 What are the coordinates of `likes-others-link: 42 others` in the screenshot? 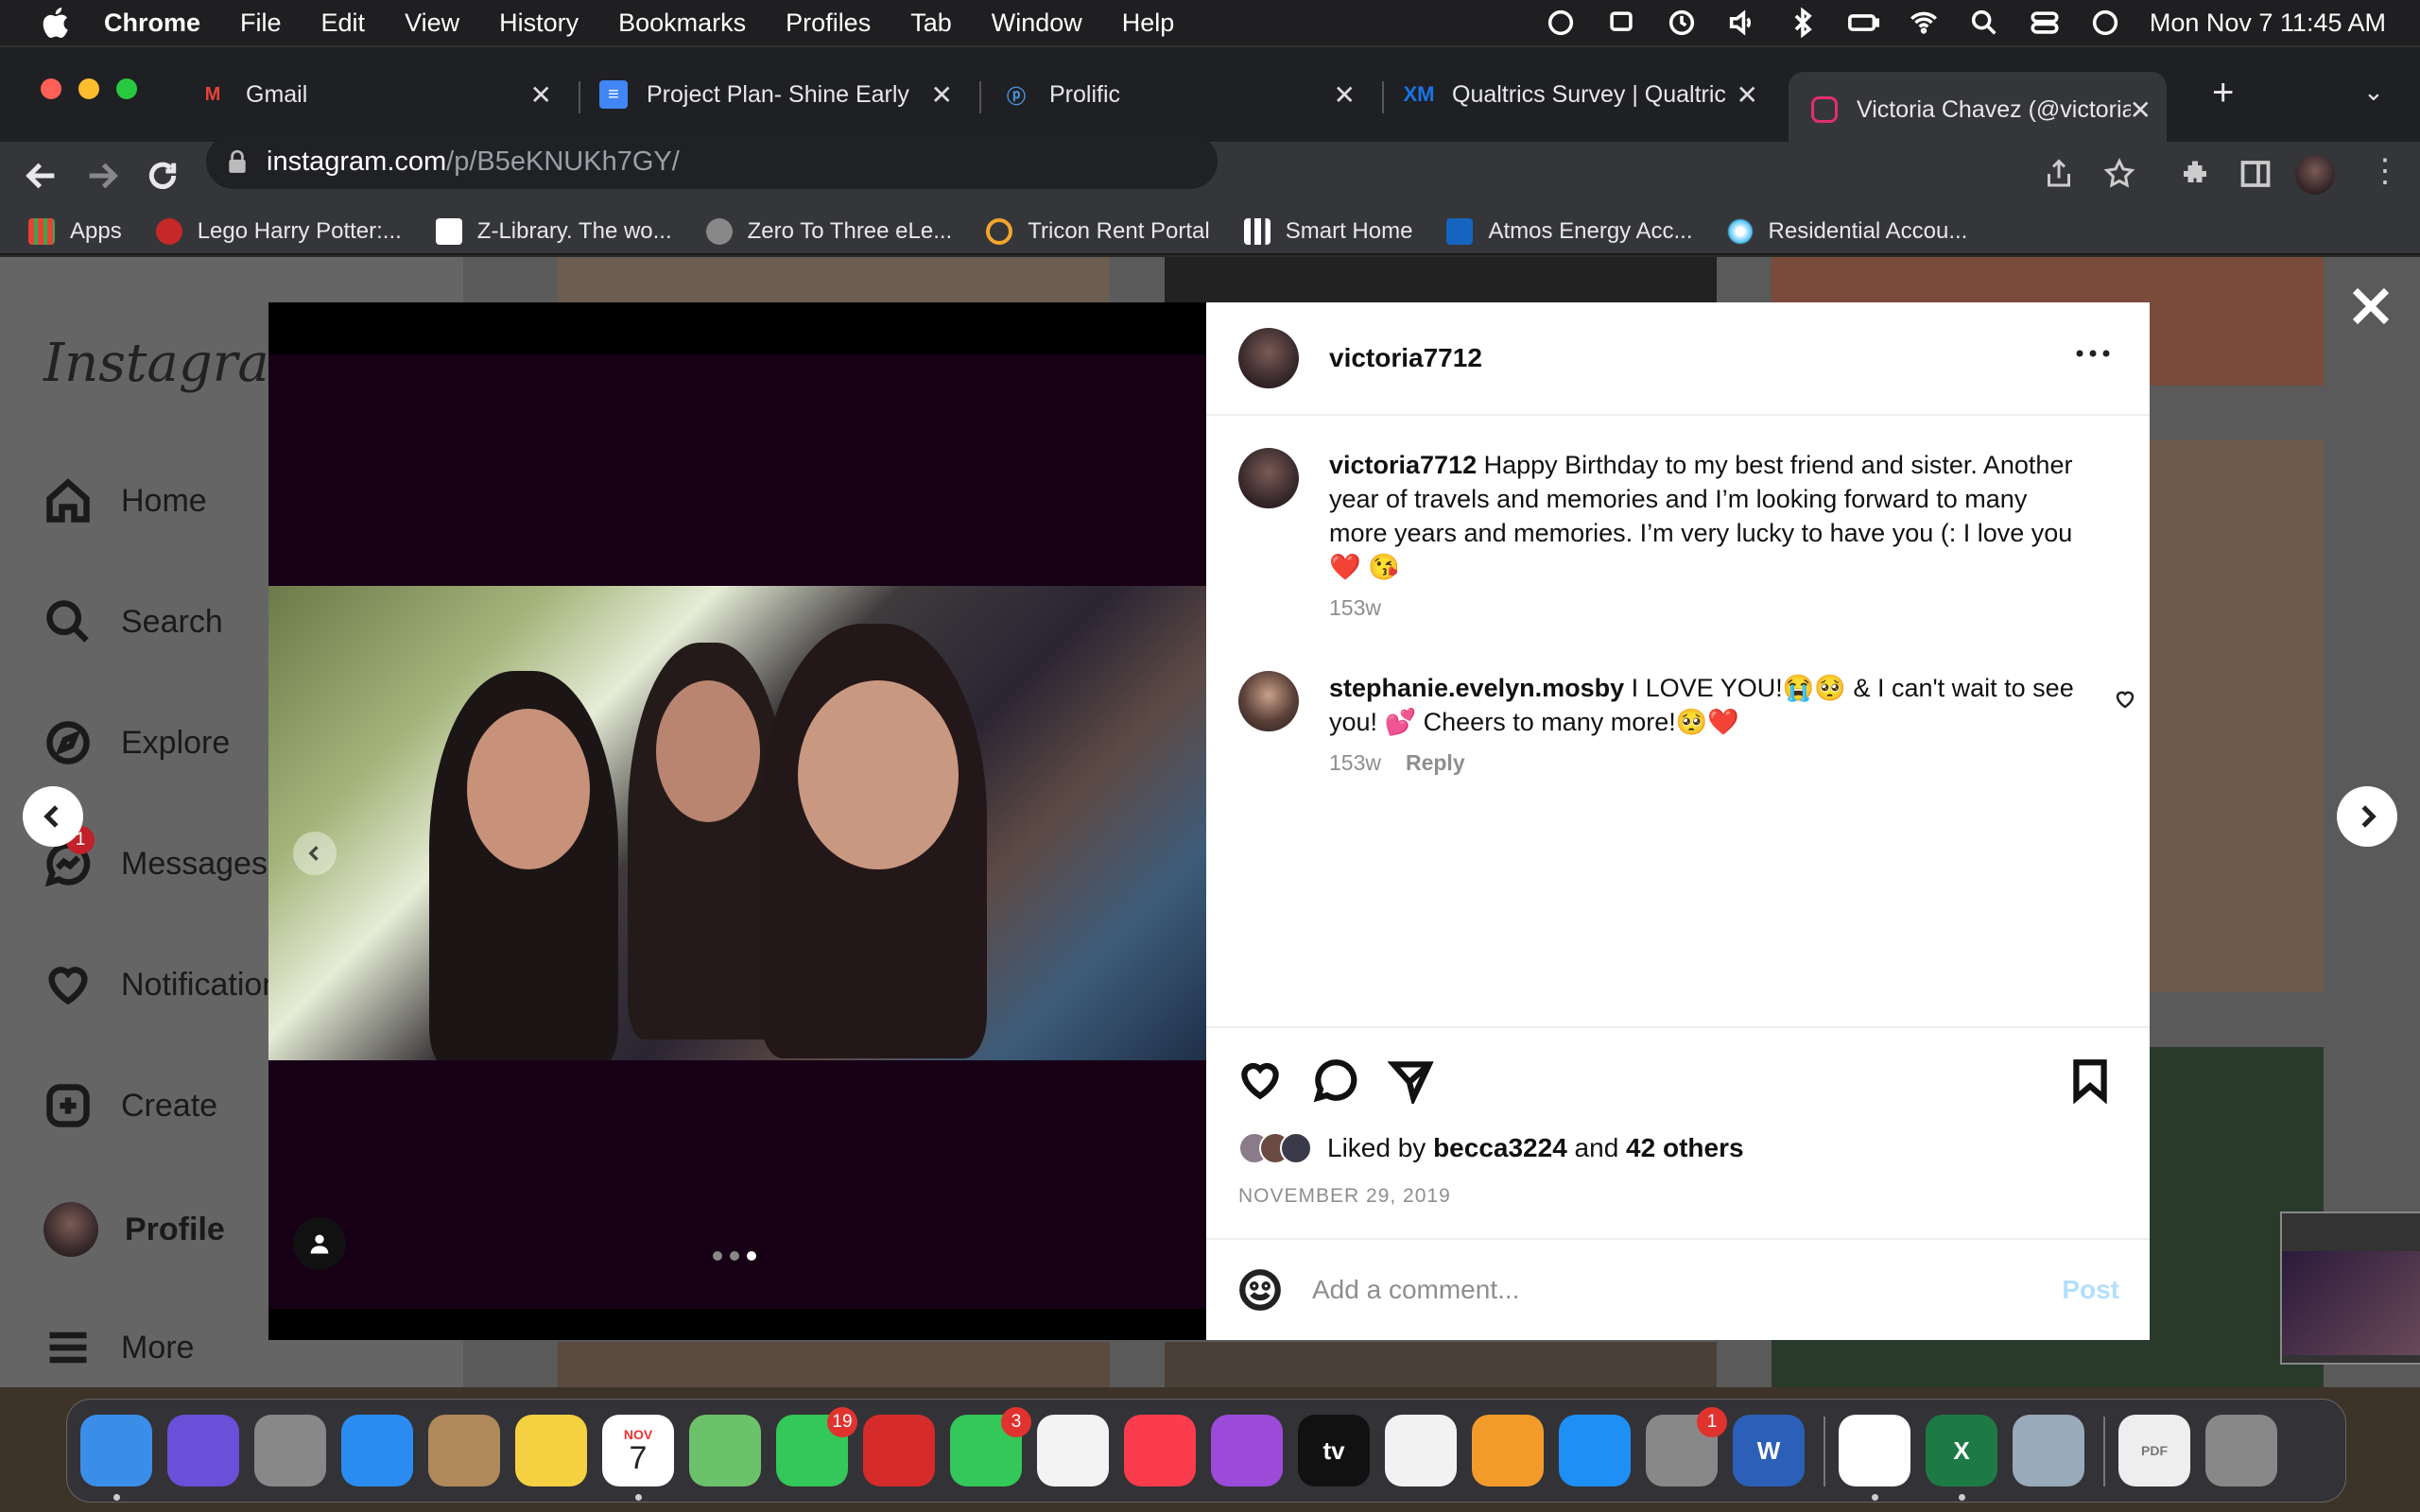 It's located at (1685, 1147).